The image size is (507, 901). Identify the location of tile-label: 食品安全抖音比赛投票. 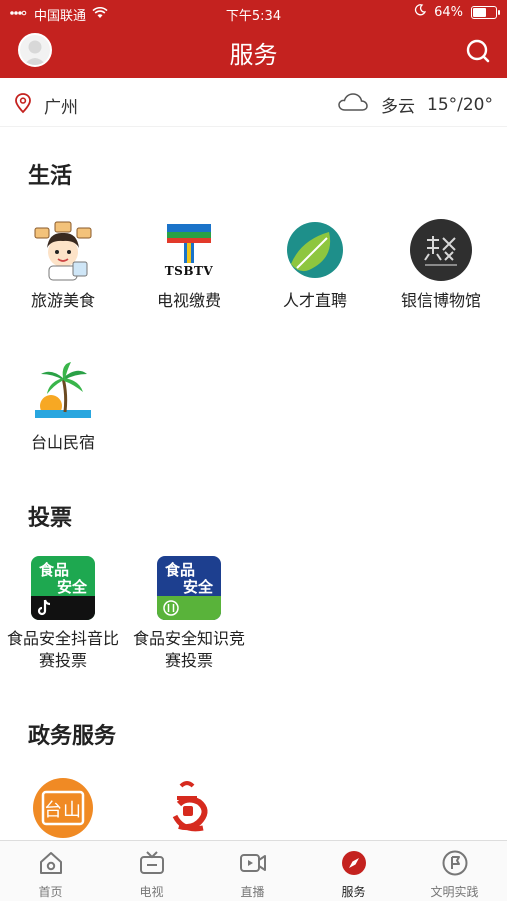
(62, 649).